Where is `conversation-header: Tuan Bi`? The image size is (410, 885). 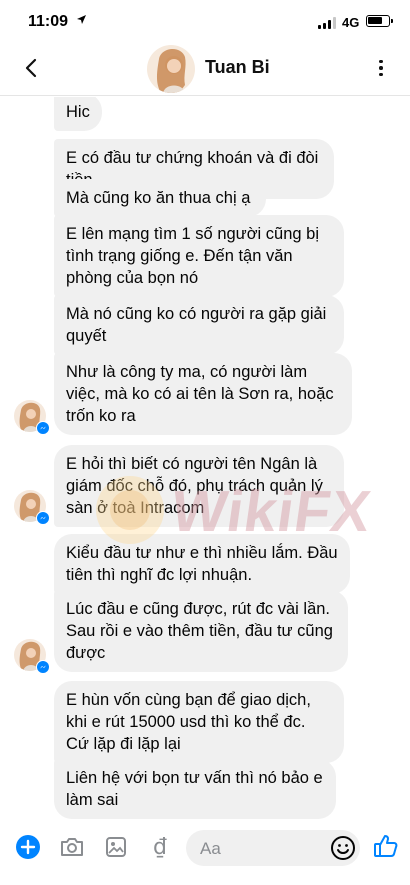 conversation-header: Tuan Bi is located at coordinates (205, 68).